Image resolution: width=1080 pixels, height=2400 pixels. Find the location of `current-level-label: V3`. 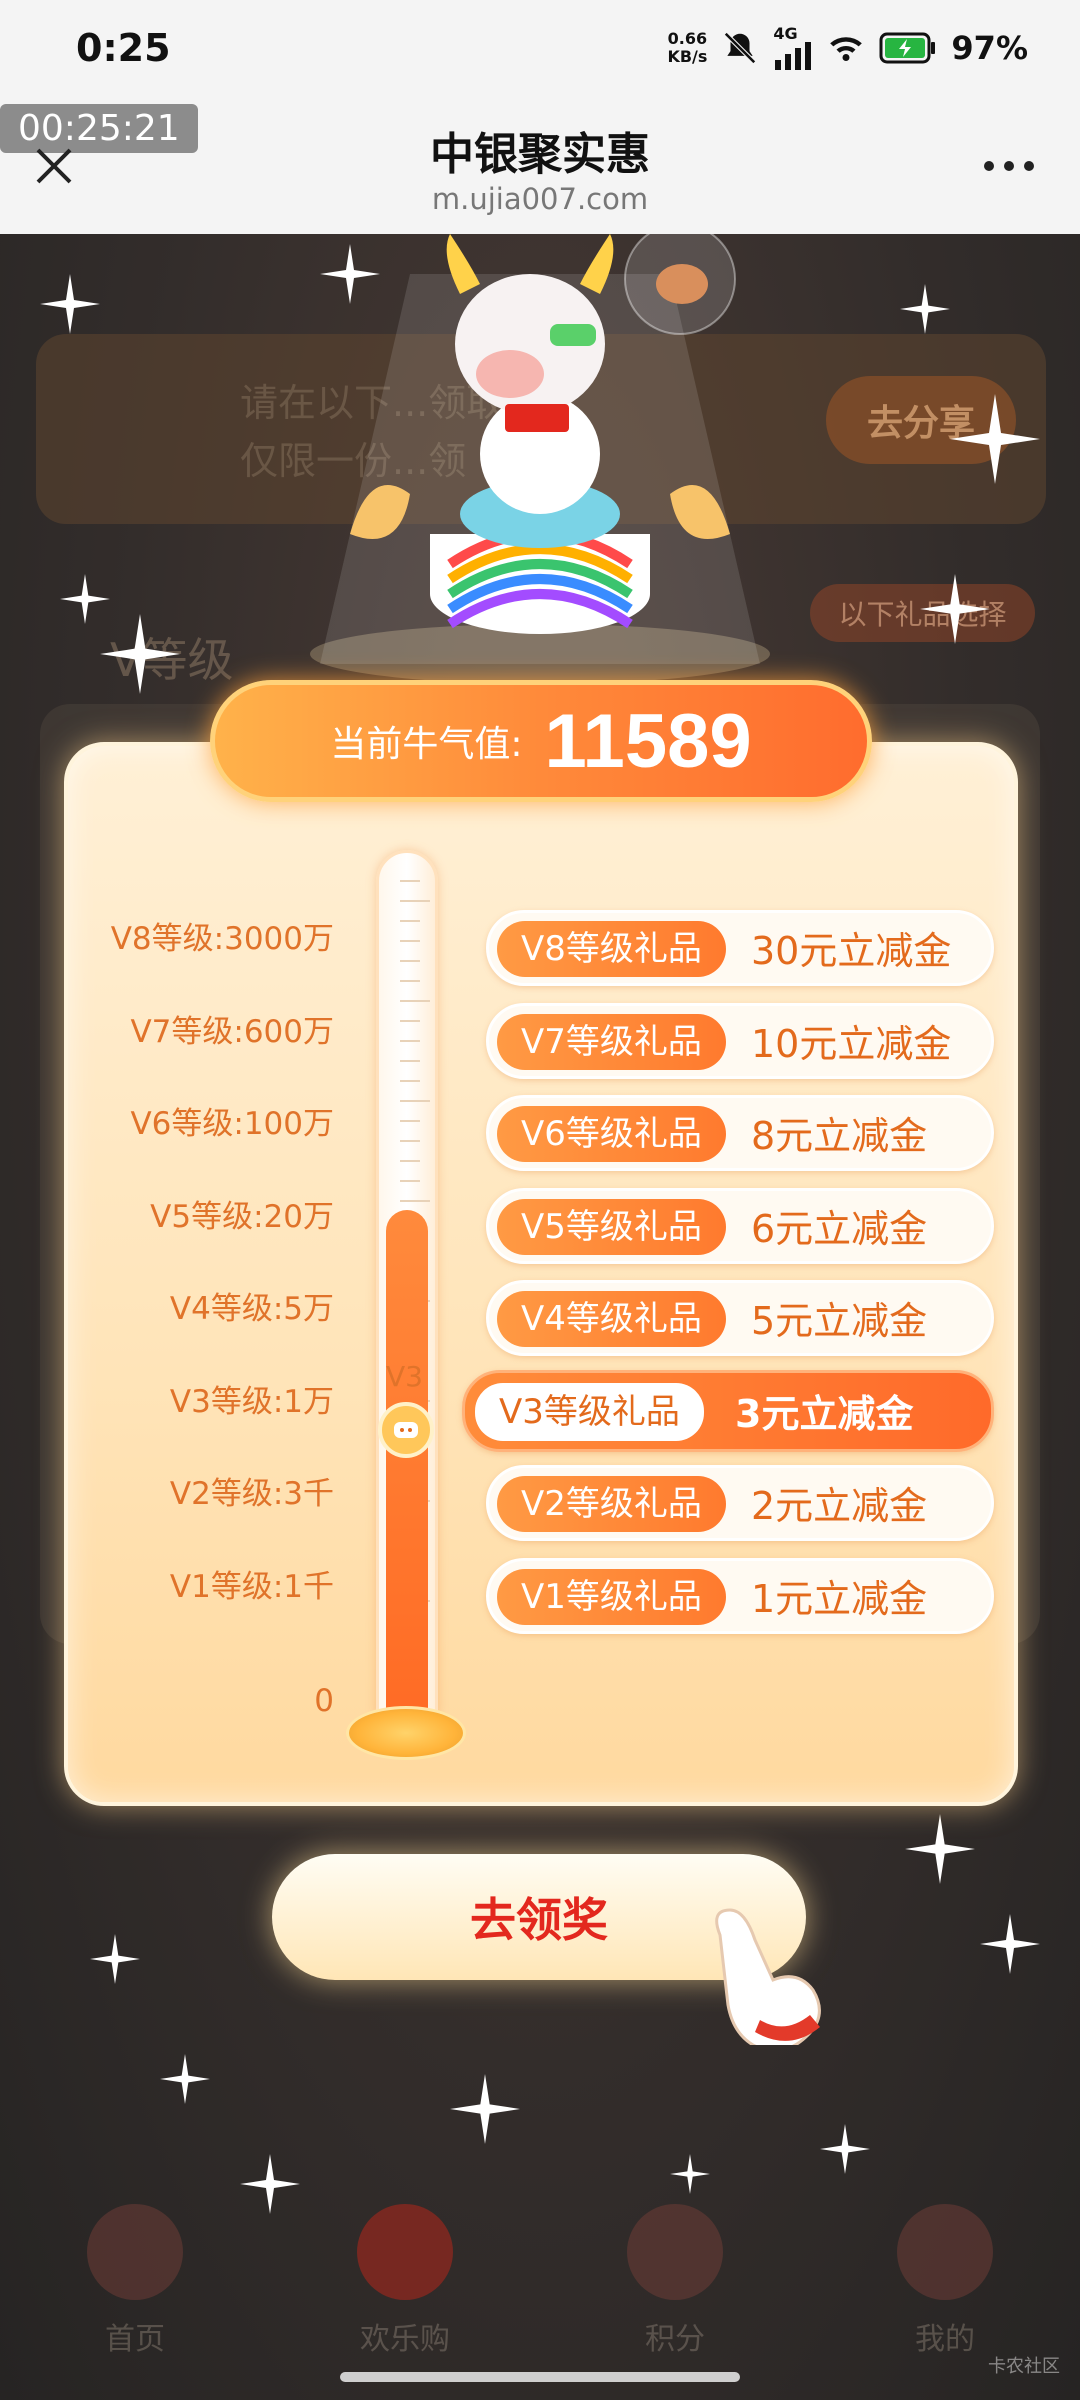

current-level-label: V3 is located at coordinates (404, 1376).